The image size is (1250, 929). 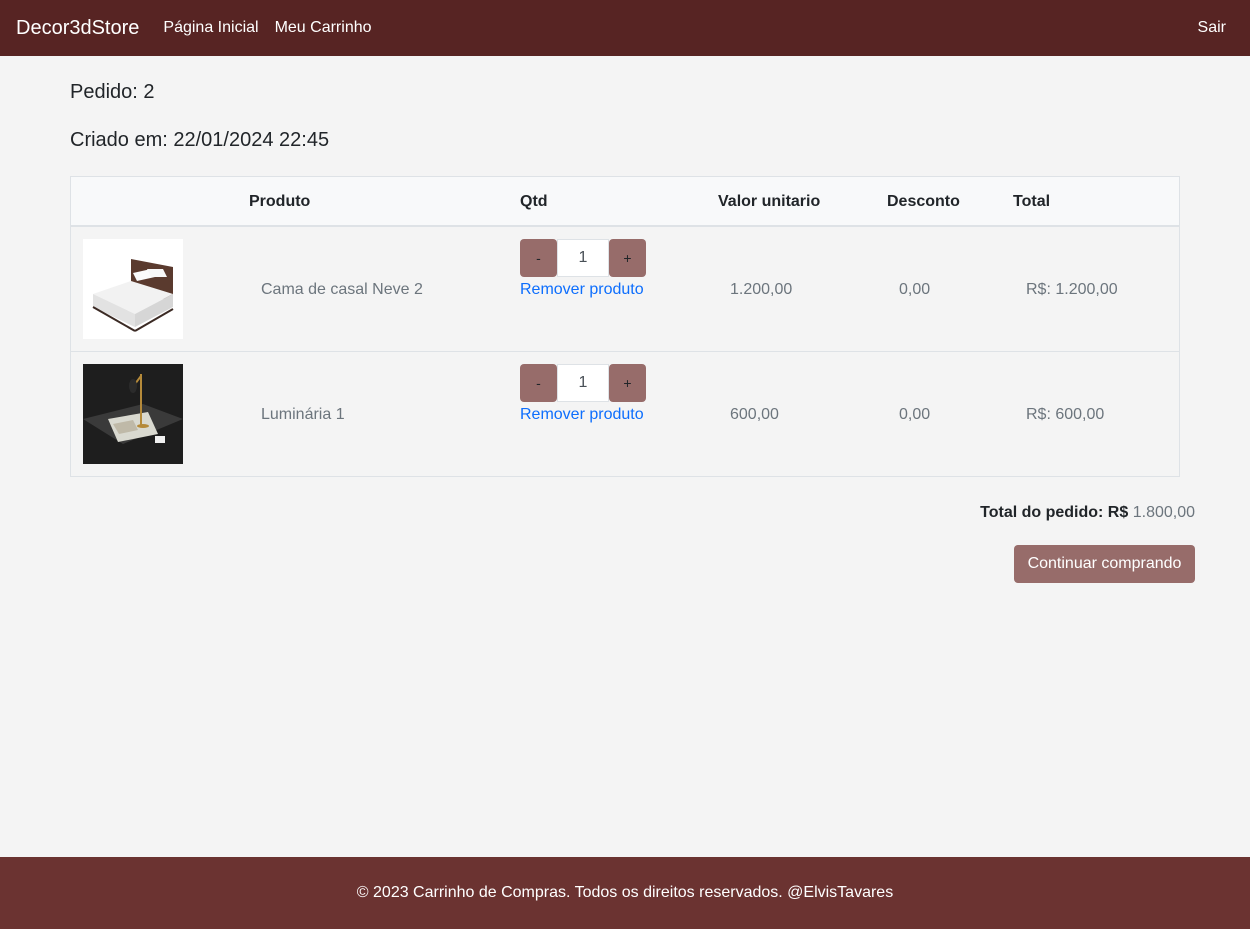 What do you see at coordinates (280, 201) in the screenshot?
I see `header-product: Produto` at bounding box center [280, 201].